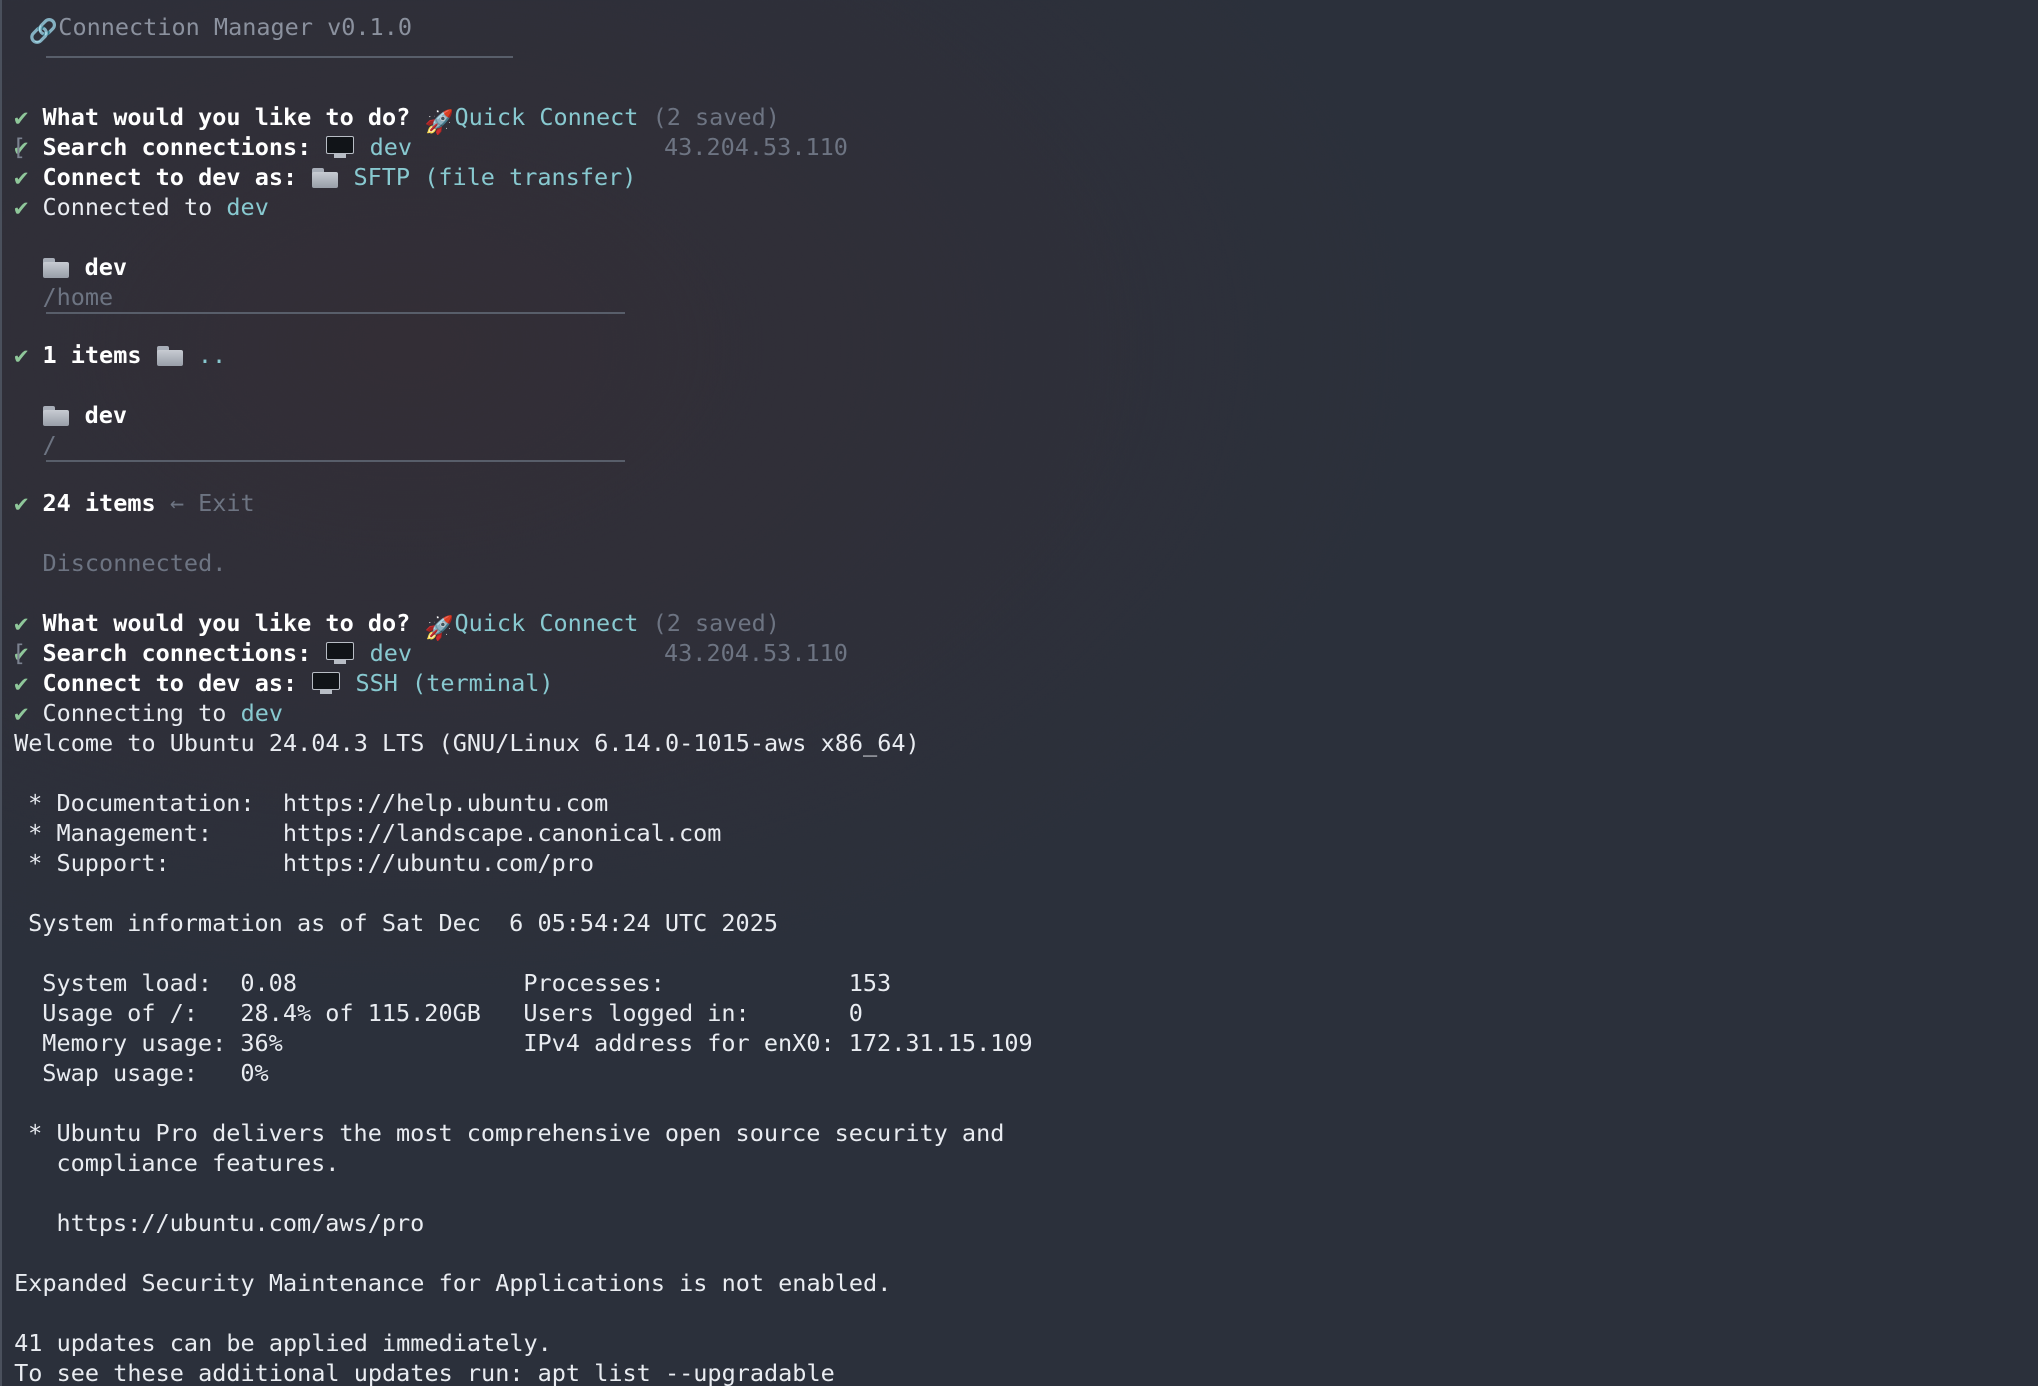 Image resolution: width=2038 pixels, height=1386 pixels. I want to click on connect-as-choice: SFTP (file transfer), so click(495, 177).